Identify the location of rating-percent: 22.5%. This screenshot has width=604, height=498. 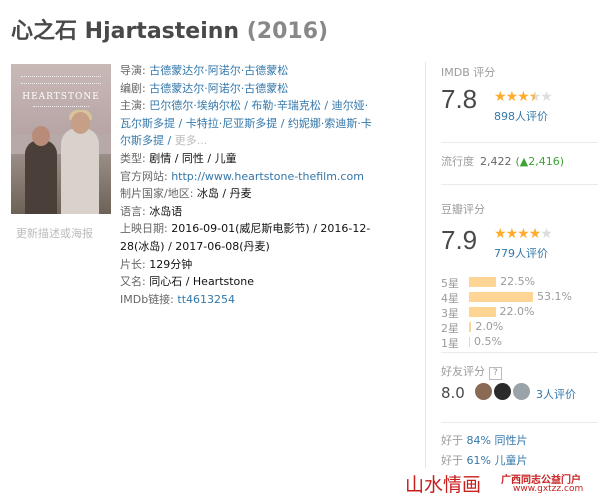
(518, 281).